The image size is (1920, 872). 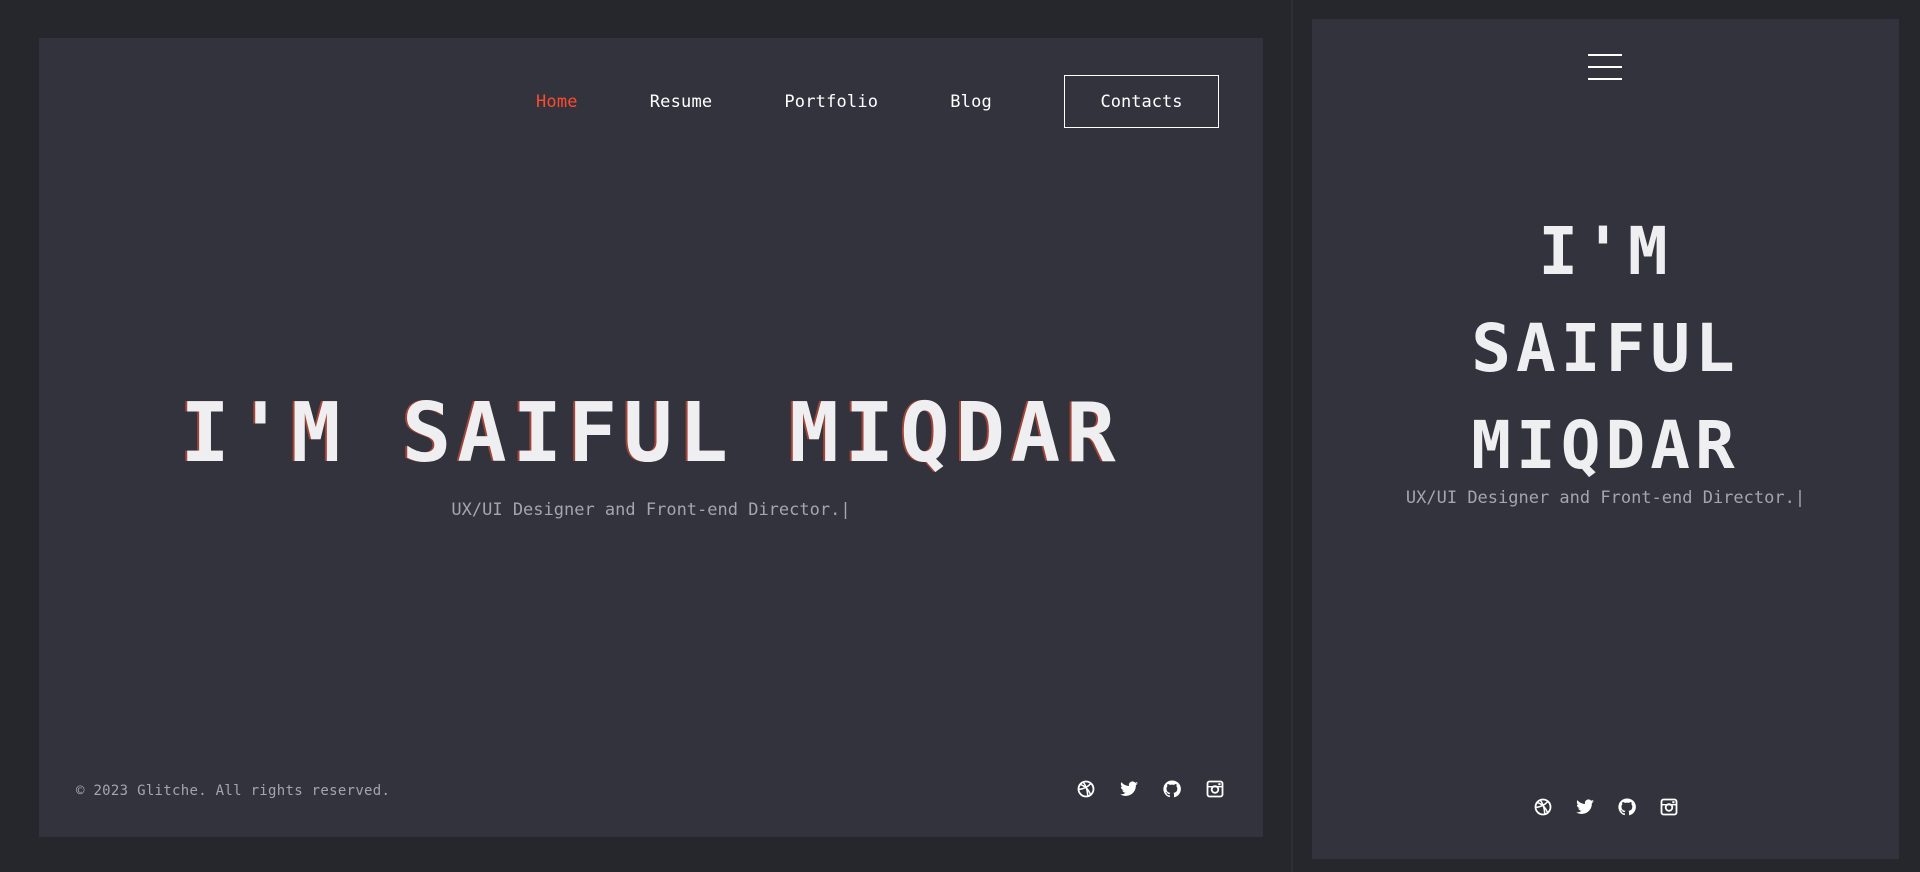 What do you see at coordinates (1605, 498) in the screenshot?
I see `mobile-hero-subtitle: UX/UI Designer and Front-end Director.|` at bounding box center [1605, 498].